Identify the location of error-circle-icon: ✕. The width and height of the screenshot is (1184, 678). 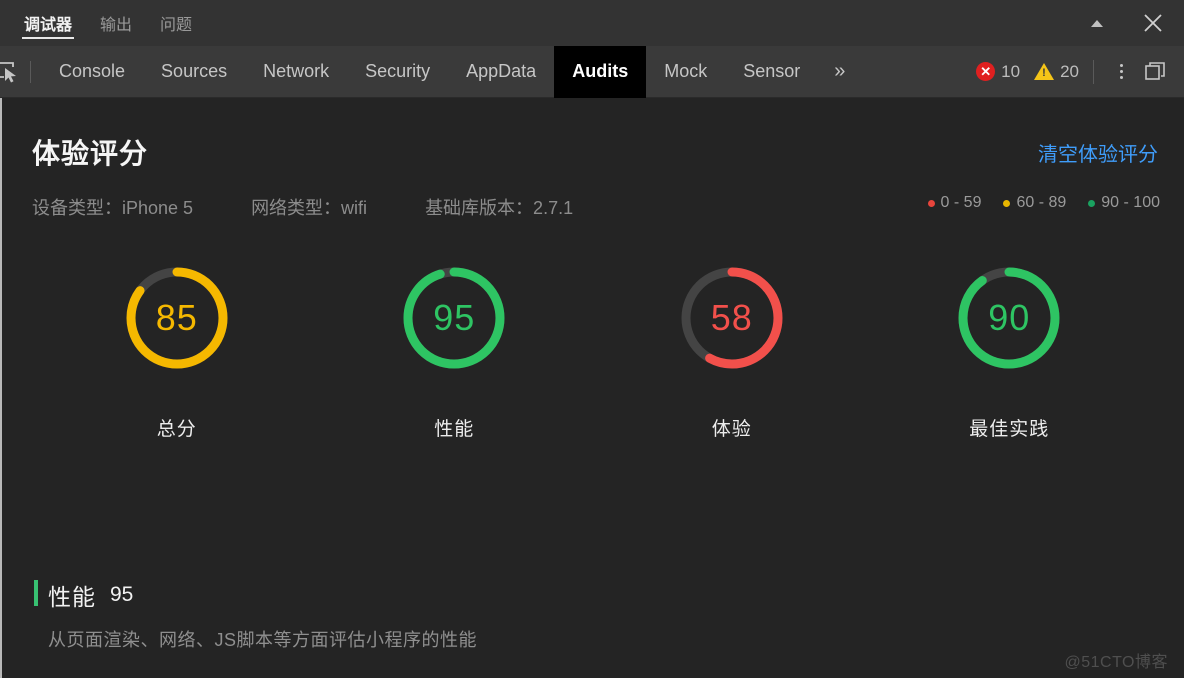
(986, 71).